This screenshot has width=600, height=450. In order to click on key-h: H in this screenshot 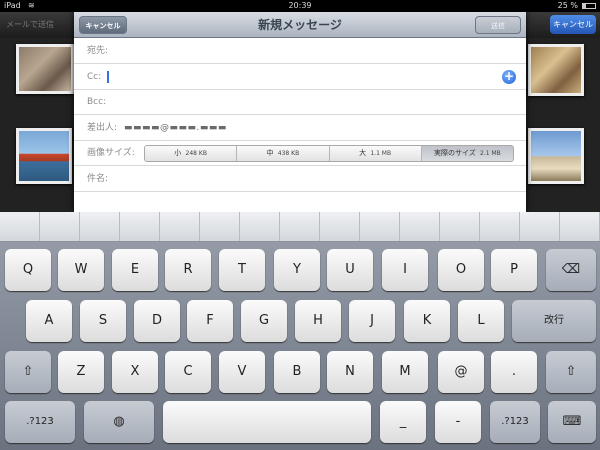, I will do `click(318, 321)`.